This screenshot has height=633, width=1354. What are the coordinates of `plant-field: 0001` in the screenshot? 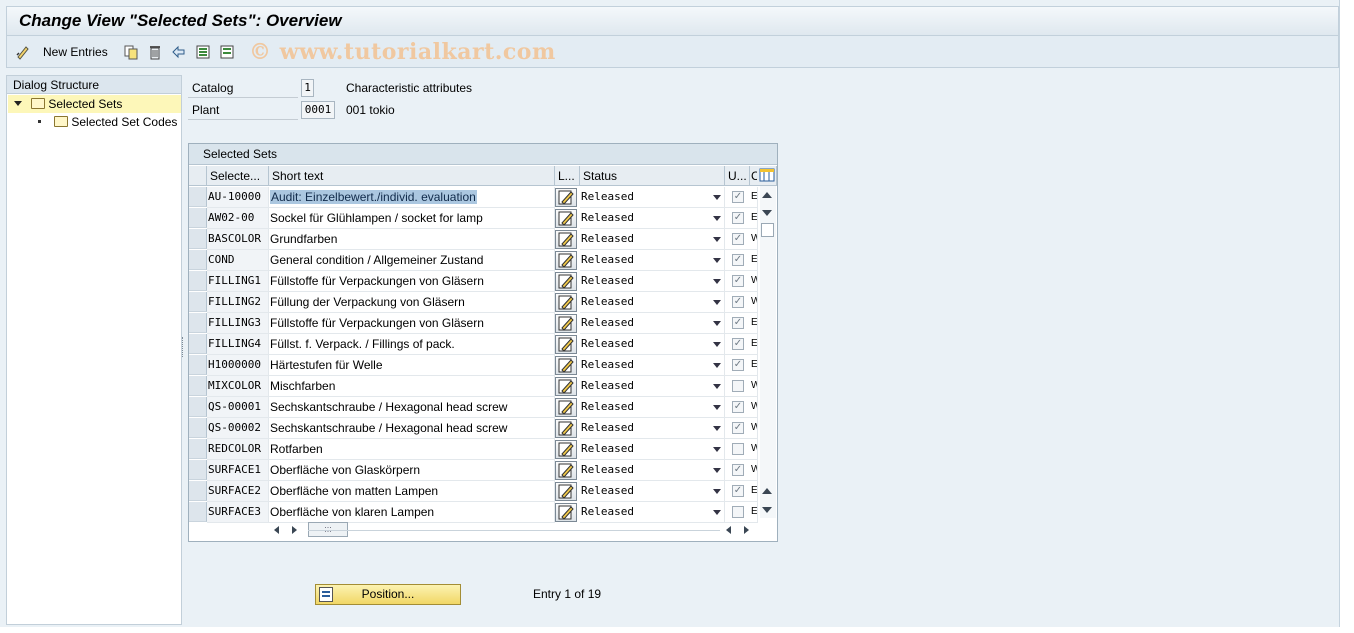 It's located at (318, 110).